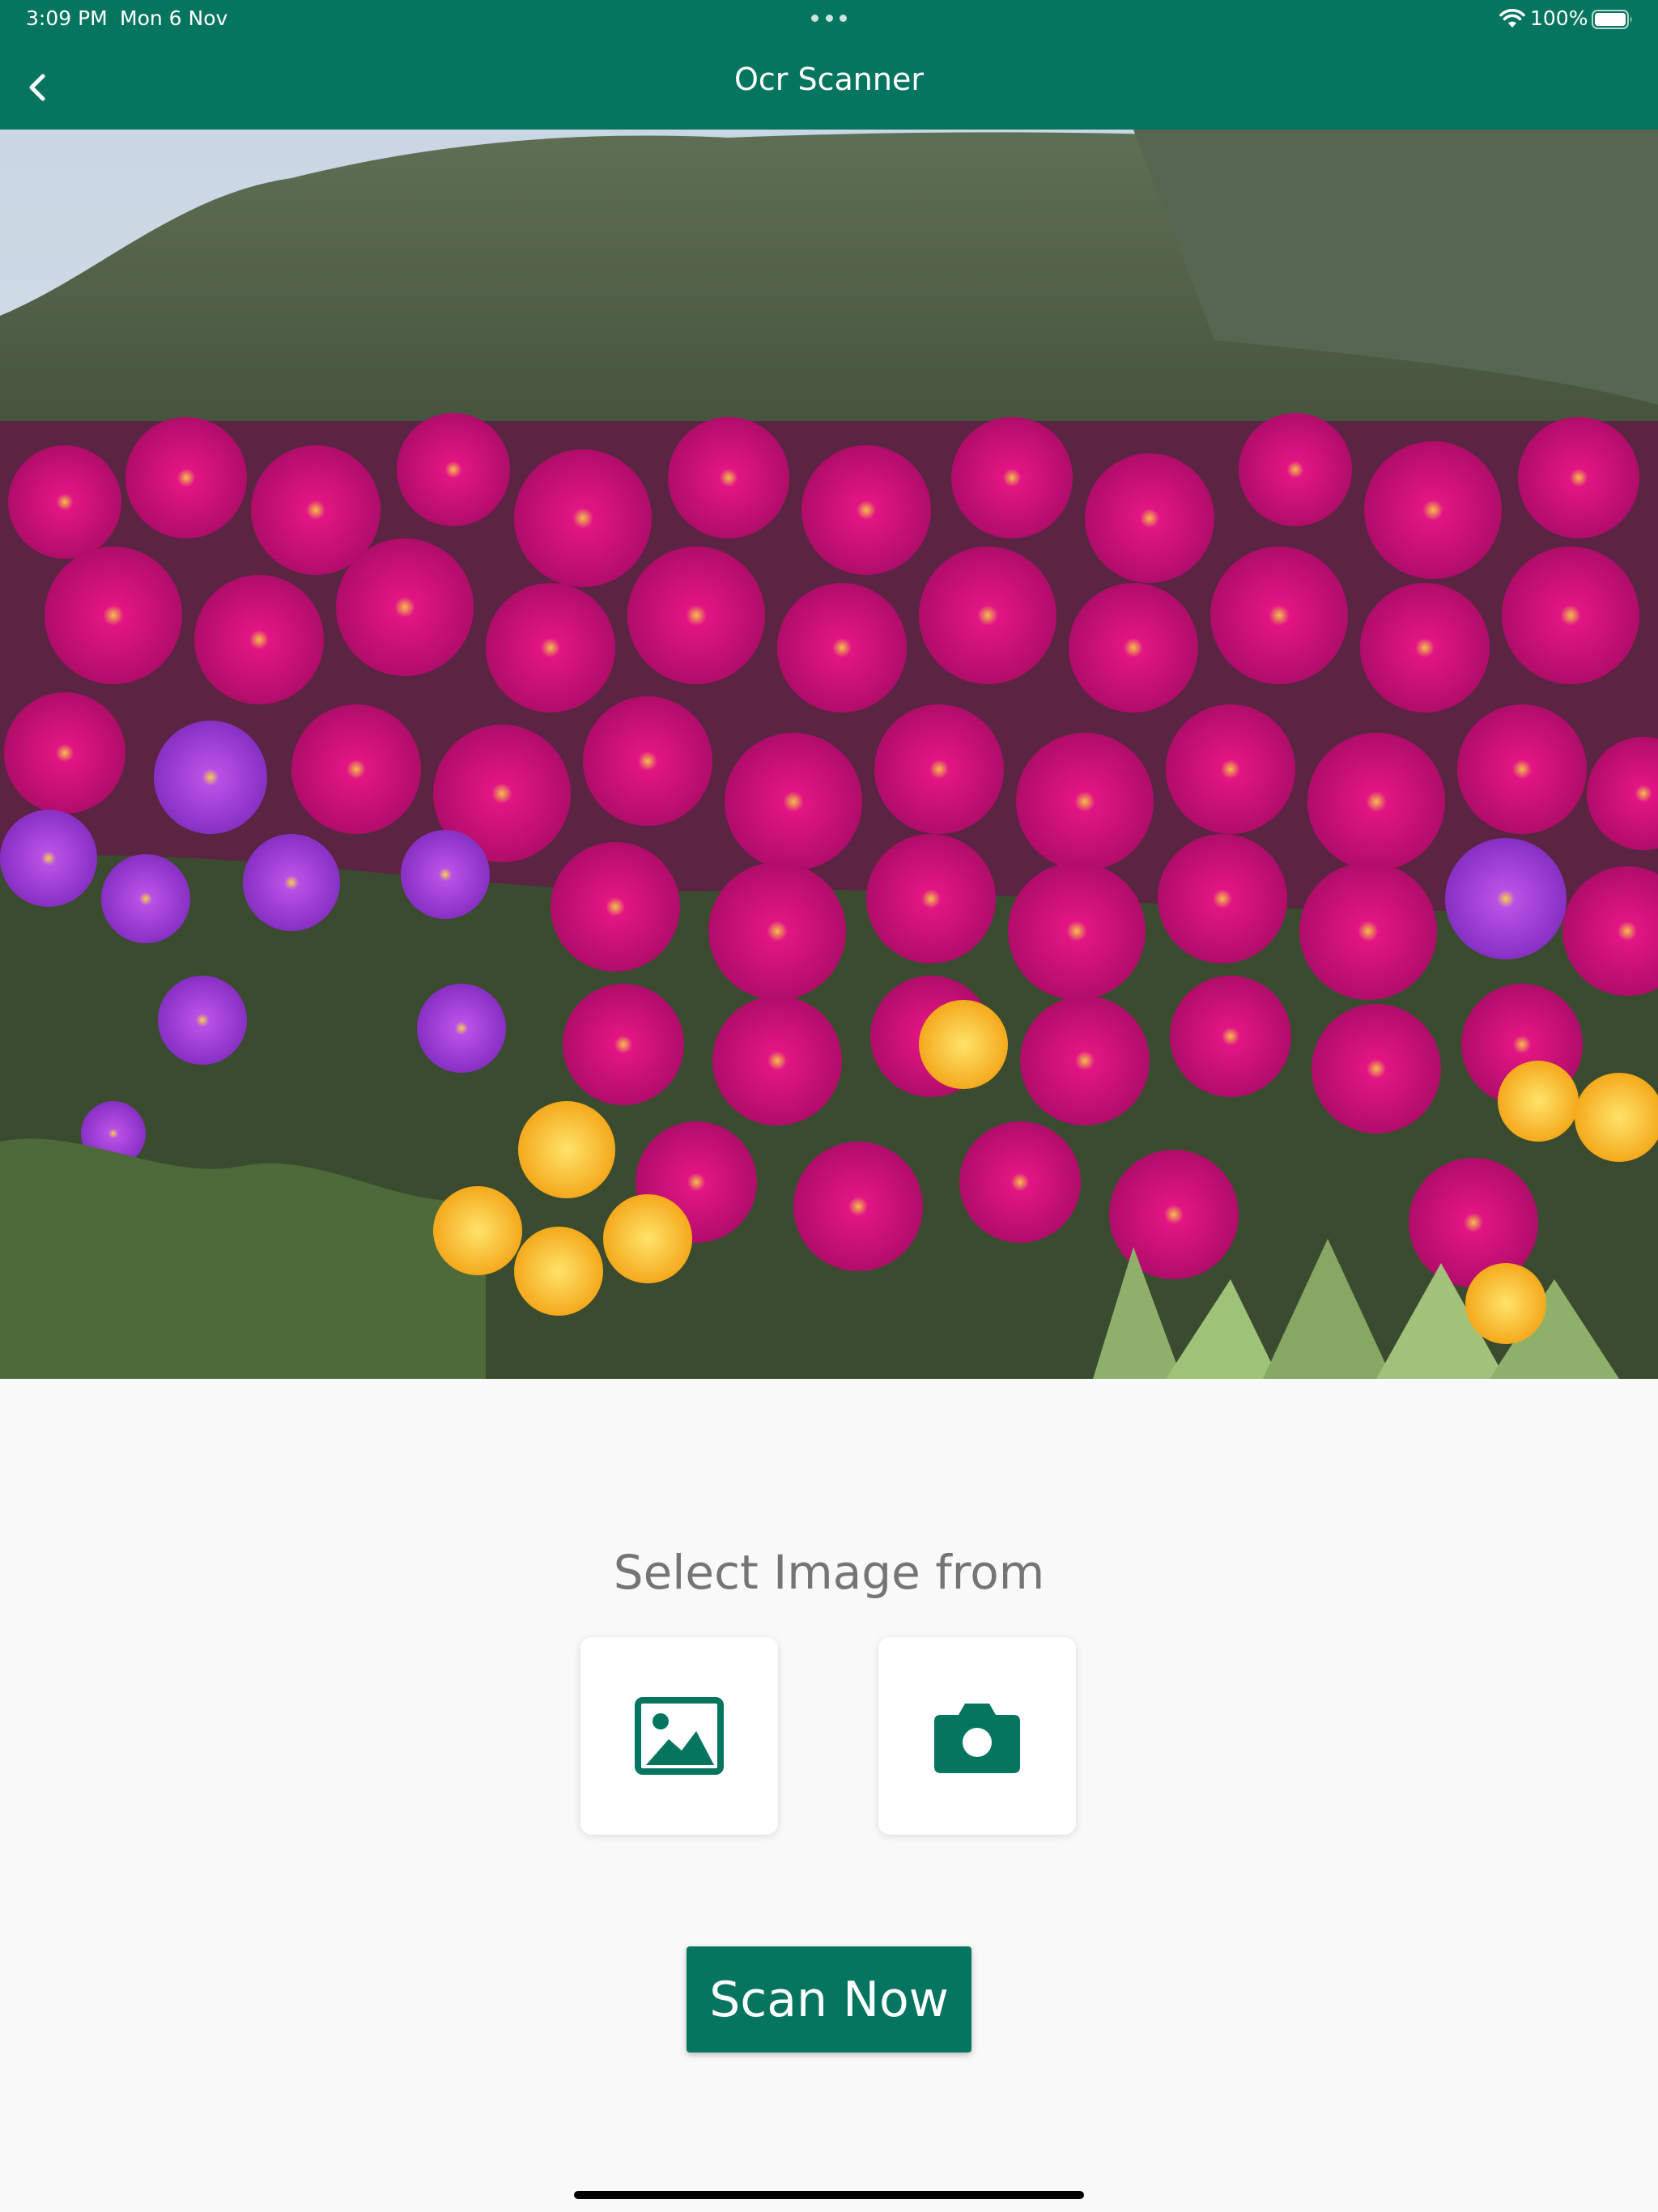 The height and width of the screenshot is (2212, 1658). I want to click on navigation-bar: Ocr Scanner, so click(829, 87).